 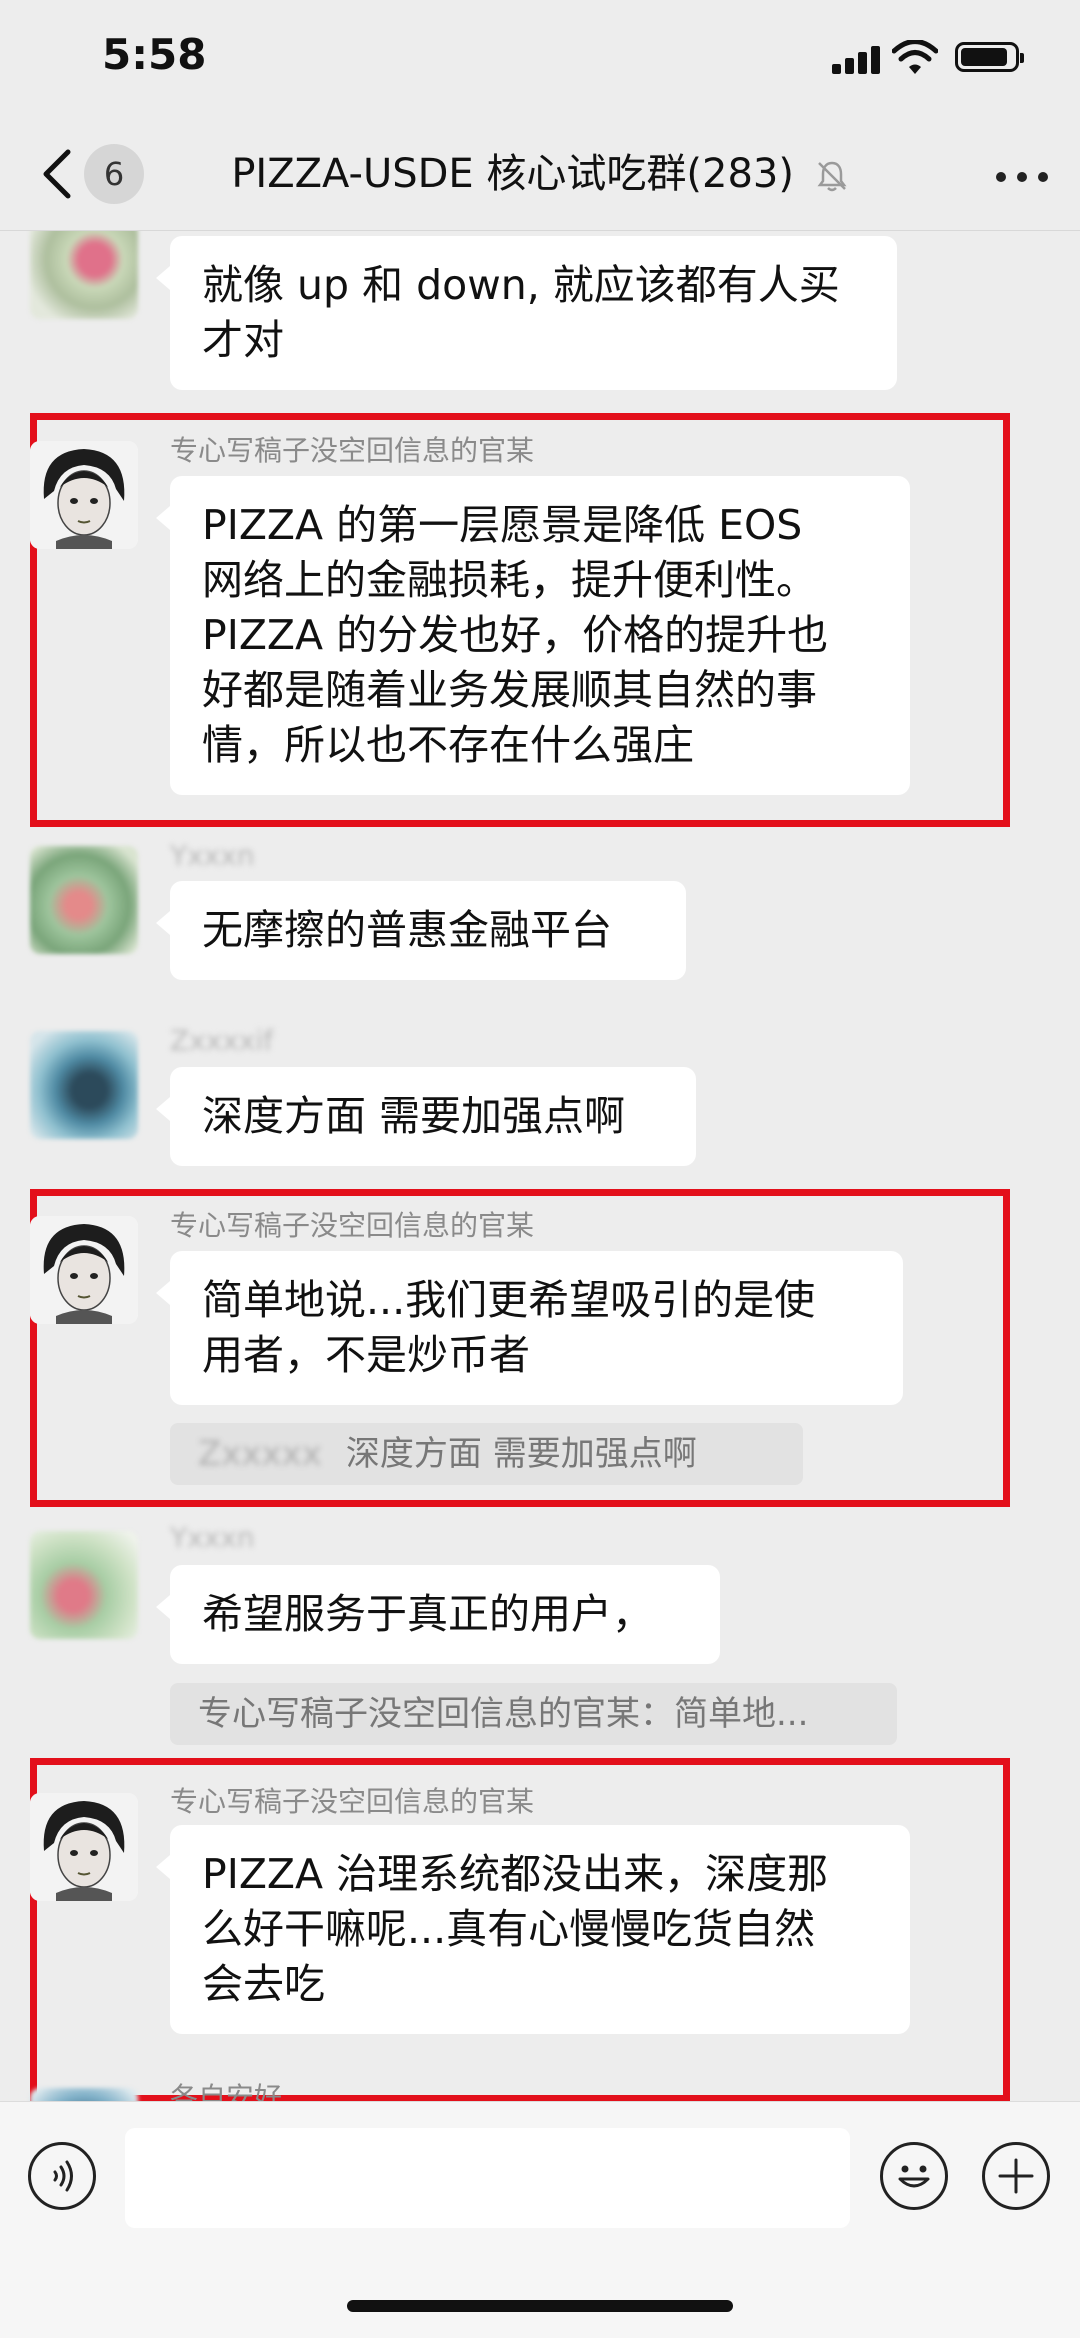 I want to click on message-line: PIZZA 的第一层愿景是降低 EOS, so click(x=502, y=525).